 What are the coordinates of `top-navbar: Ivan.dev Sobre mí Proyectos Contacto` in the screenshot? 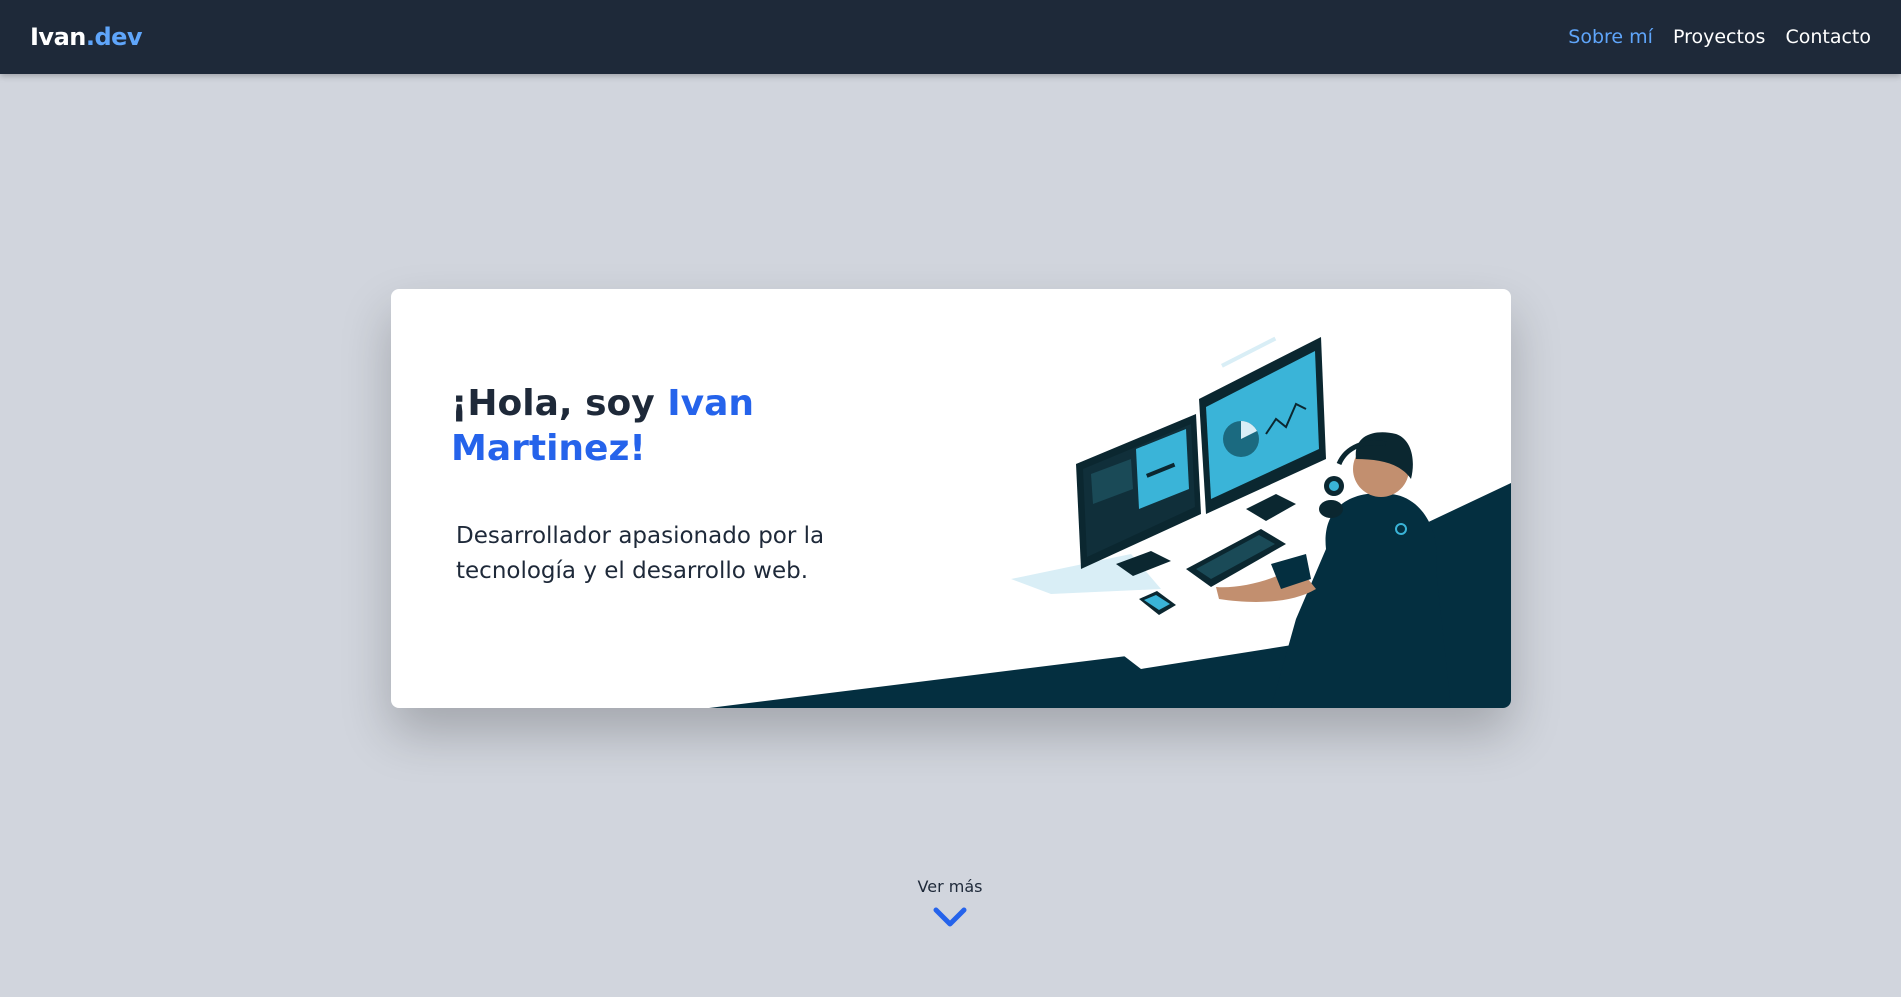 It's located at (950, 37).